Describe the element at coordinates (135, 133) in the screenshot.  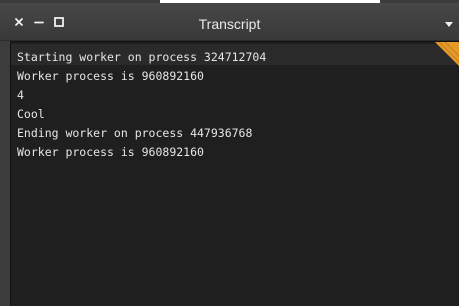
I see `transcript-line: Ending worker on process 447936768` at that location.